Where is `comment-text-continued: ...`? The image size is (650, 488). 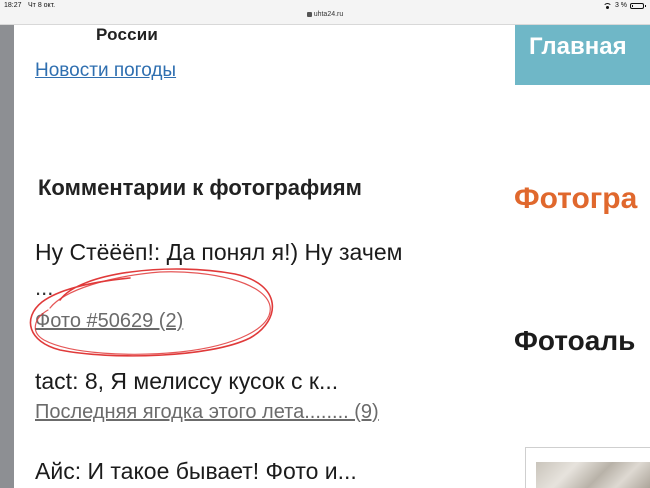 comment-text-continued: ... is located at coordinates (44, 287).